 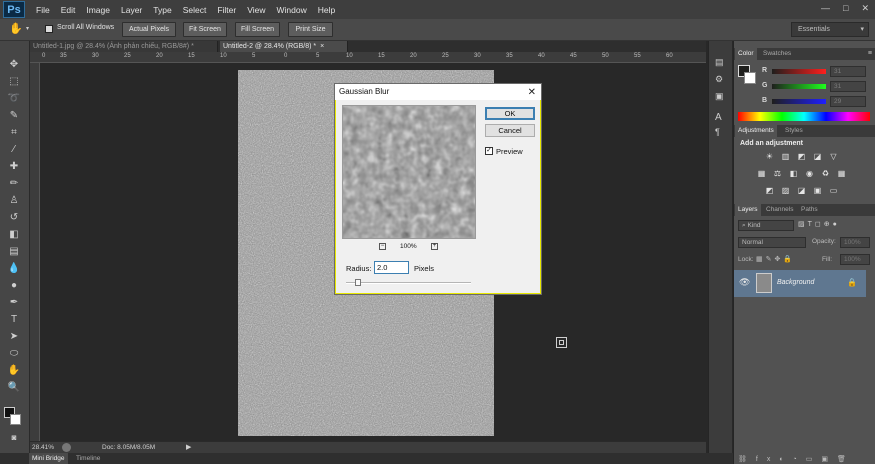 I want to click on levels-icon: ▥, so click(x=785, y=157).